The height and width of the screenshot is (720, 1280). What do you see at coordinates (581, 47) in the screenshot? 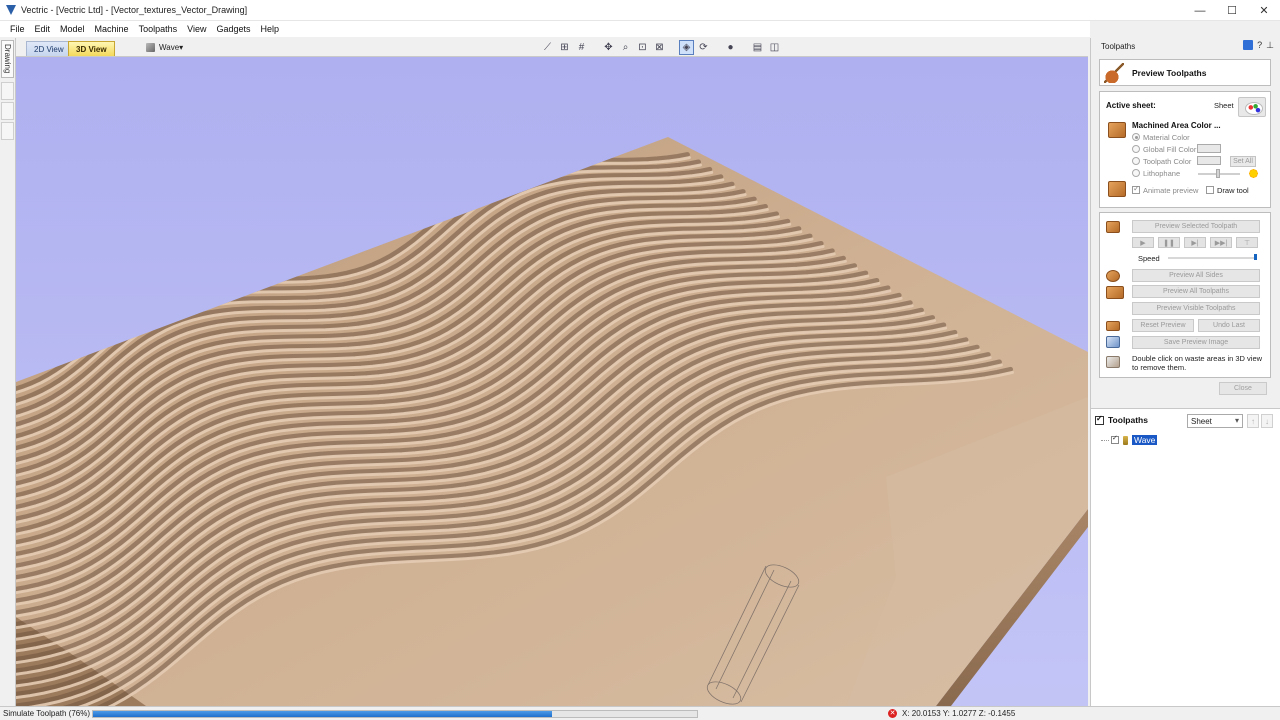
I see `grid-icon: #` at bounding box center [581, 47].